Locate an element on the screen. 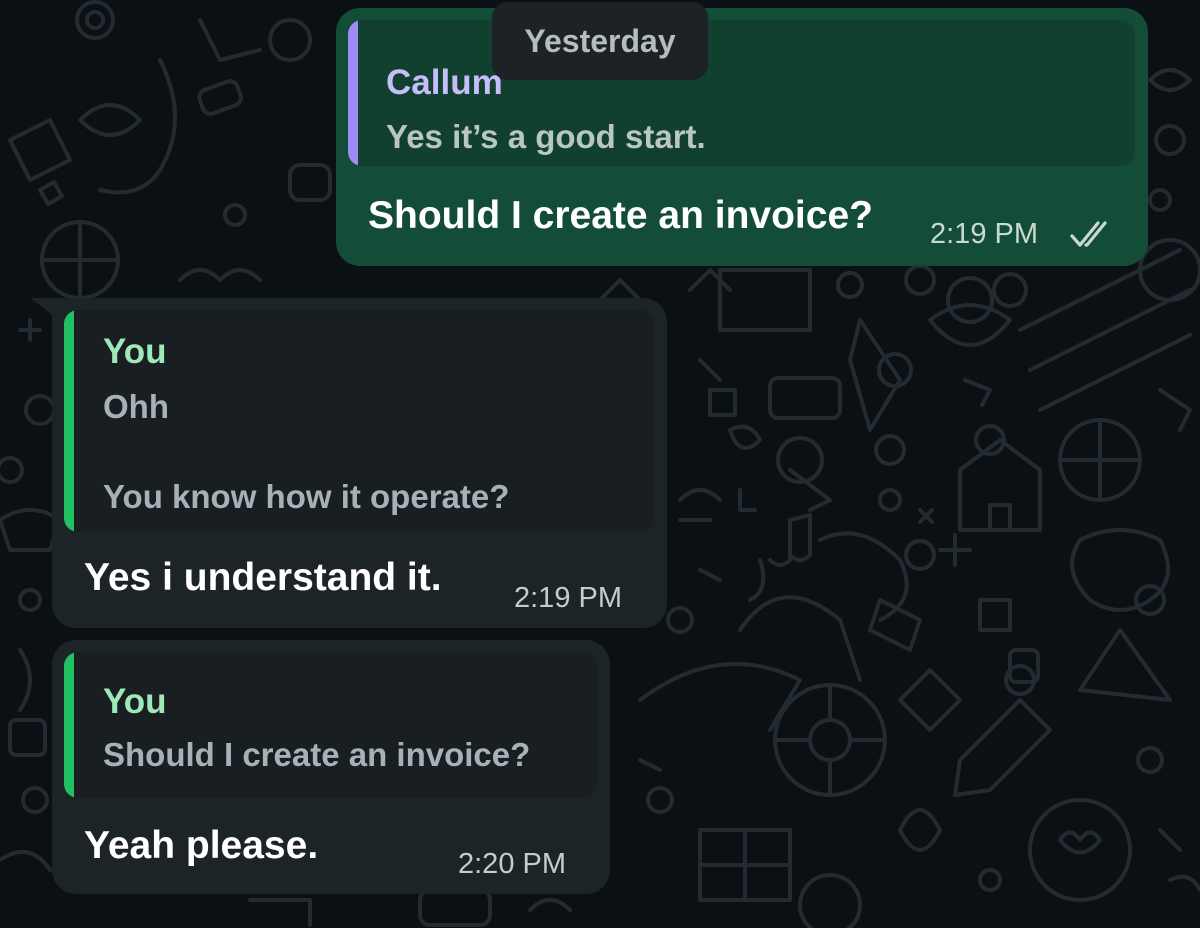 The image size is (1200, 928). quoted-message: Callum Yes it’s a good start. is located at coordinates (741, 93).